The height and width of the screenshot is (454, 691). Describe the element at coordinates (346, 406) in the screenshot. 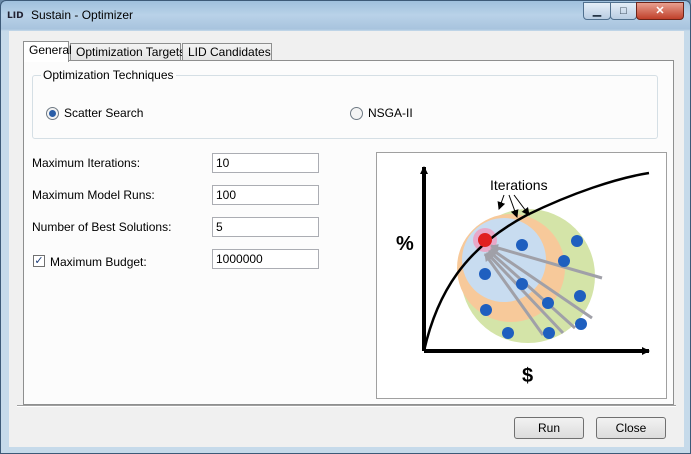

I see `footer-separator` at that location.